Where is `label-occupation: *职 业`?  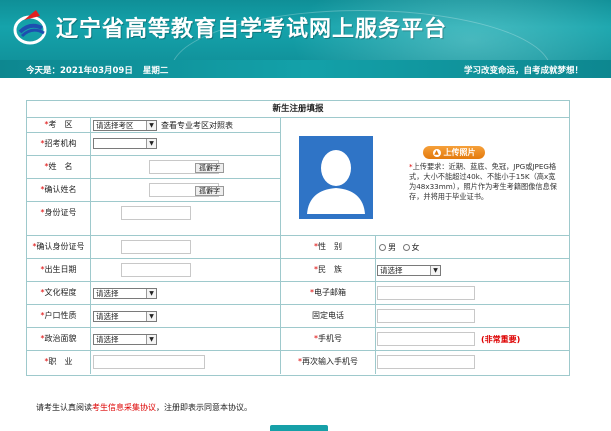 label-occupation: *职 业 is located at coordinates (59, 362).